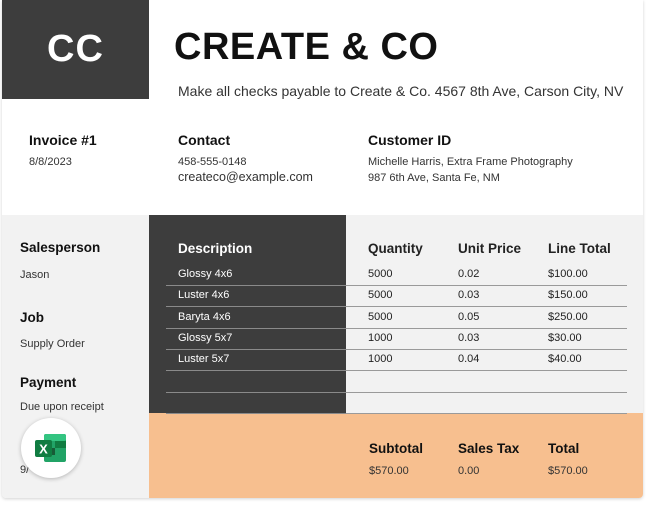 The width and height of the screenshot is (655, 512). What do you see at coordinates (565, 337) in the screenshot?
I see `cell-line-total: $30.00` at bounding box center [565, 337].